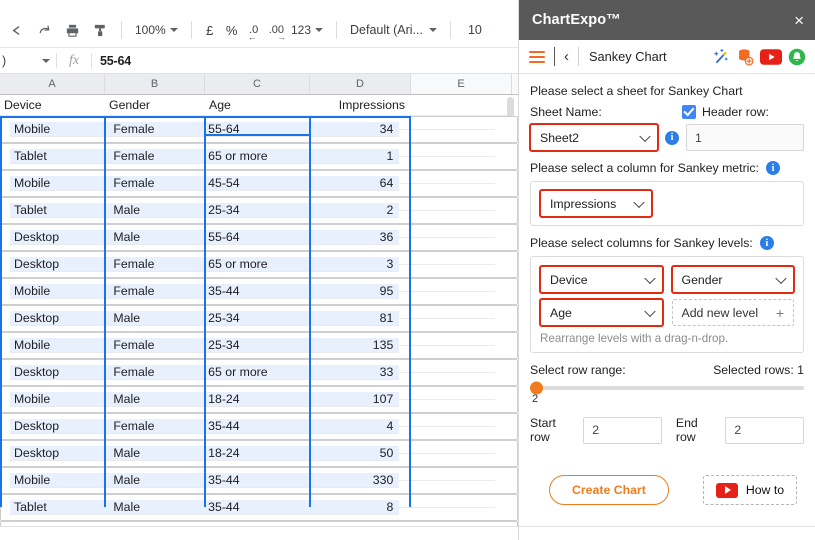 The height and width of the screenshot is (540, 815). I want to click on cell-b: Gender, so click(155, 105).